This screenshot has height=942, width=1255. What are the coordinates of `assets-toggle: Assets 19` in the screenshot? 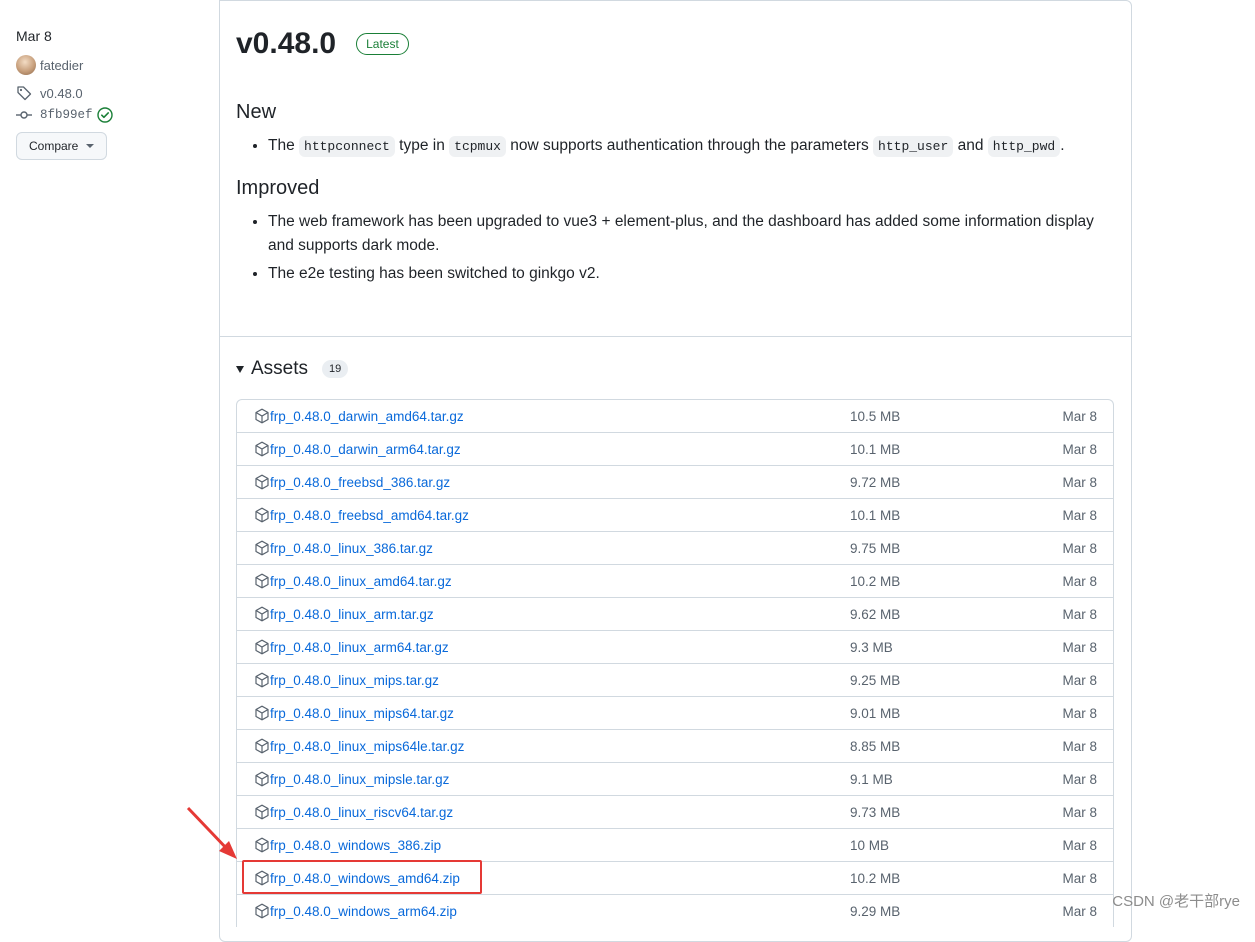 It's located at (292, 369).